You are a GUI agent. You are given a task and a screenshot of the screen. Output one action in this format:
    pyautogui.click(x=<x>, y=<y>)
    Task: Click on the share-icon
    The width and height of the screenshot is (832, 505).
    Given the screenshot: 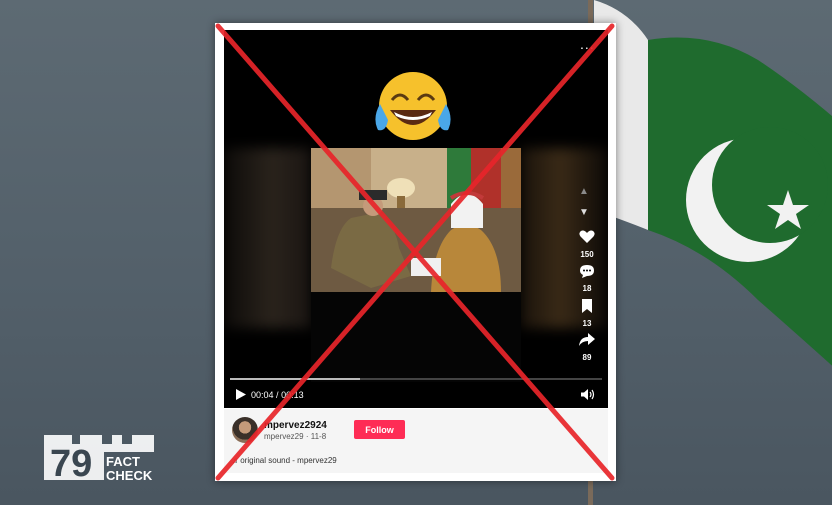 What is the action you would take?
    pyautogui.click(x=587, y=339)
    